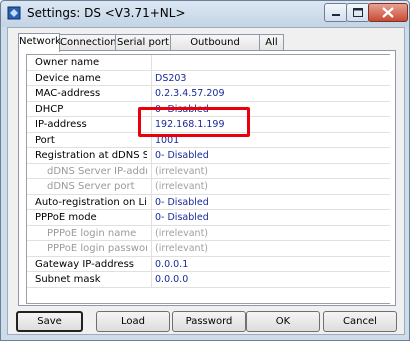 The image size is (410, 341). What do you see at coordinates (68, 279) in the screenshot?
I see `row-label: Subnet mask` at bounding box center [68, 279].